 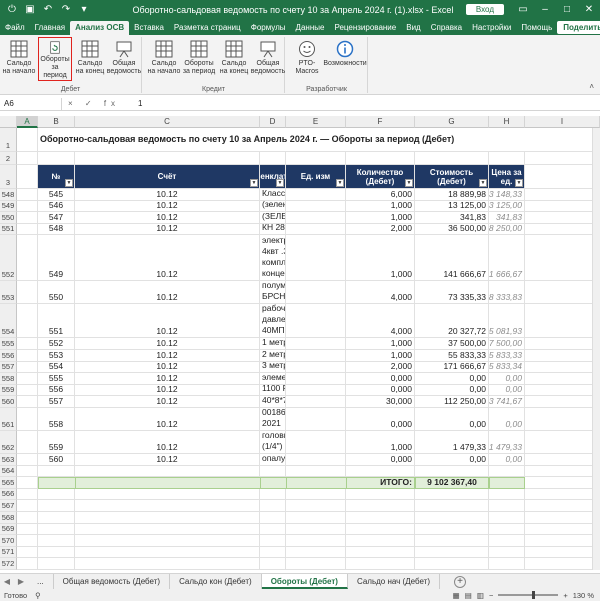 What do you see at coordinates (491, 28) in the screenshot?
I see `tab-settings: Настройки` at bounding box center [491, 28].